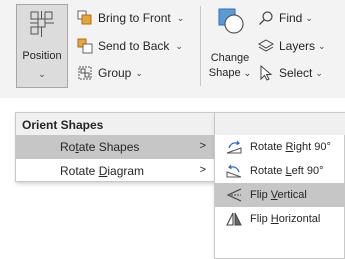 The width and height of the screenshot is (345, 259). I want to click on position-icon, so click(42, 24).